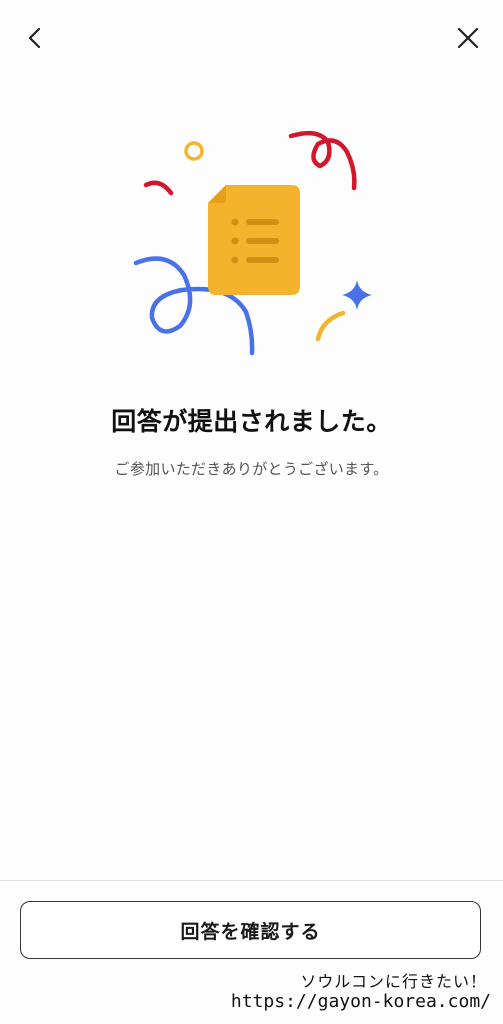  What do you see at coordinates (251, 38) in the screenshot?
I see `top-bar` at bounding box center [251, 38].